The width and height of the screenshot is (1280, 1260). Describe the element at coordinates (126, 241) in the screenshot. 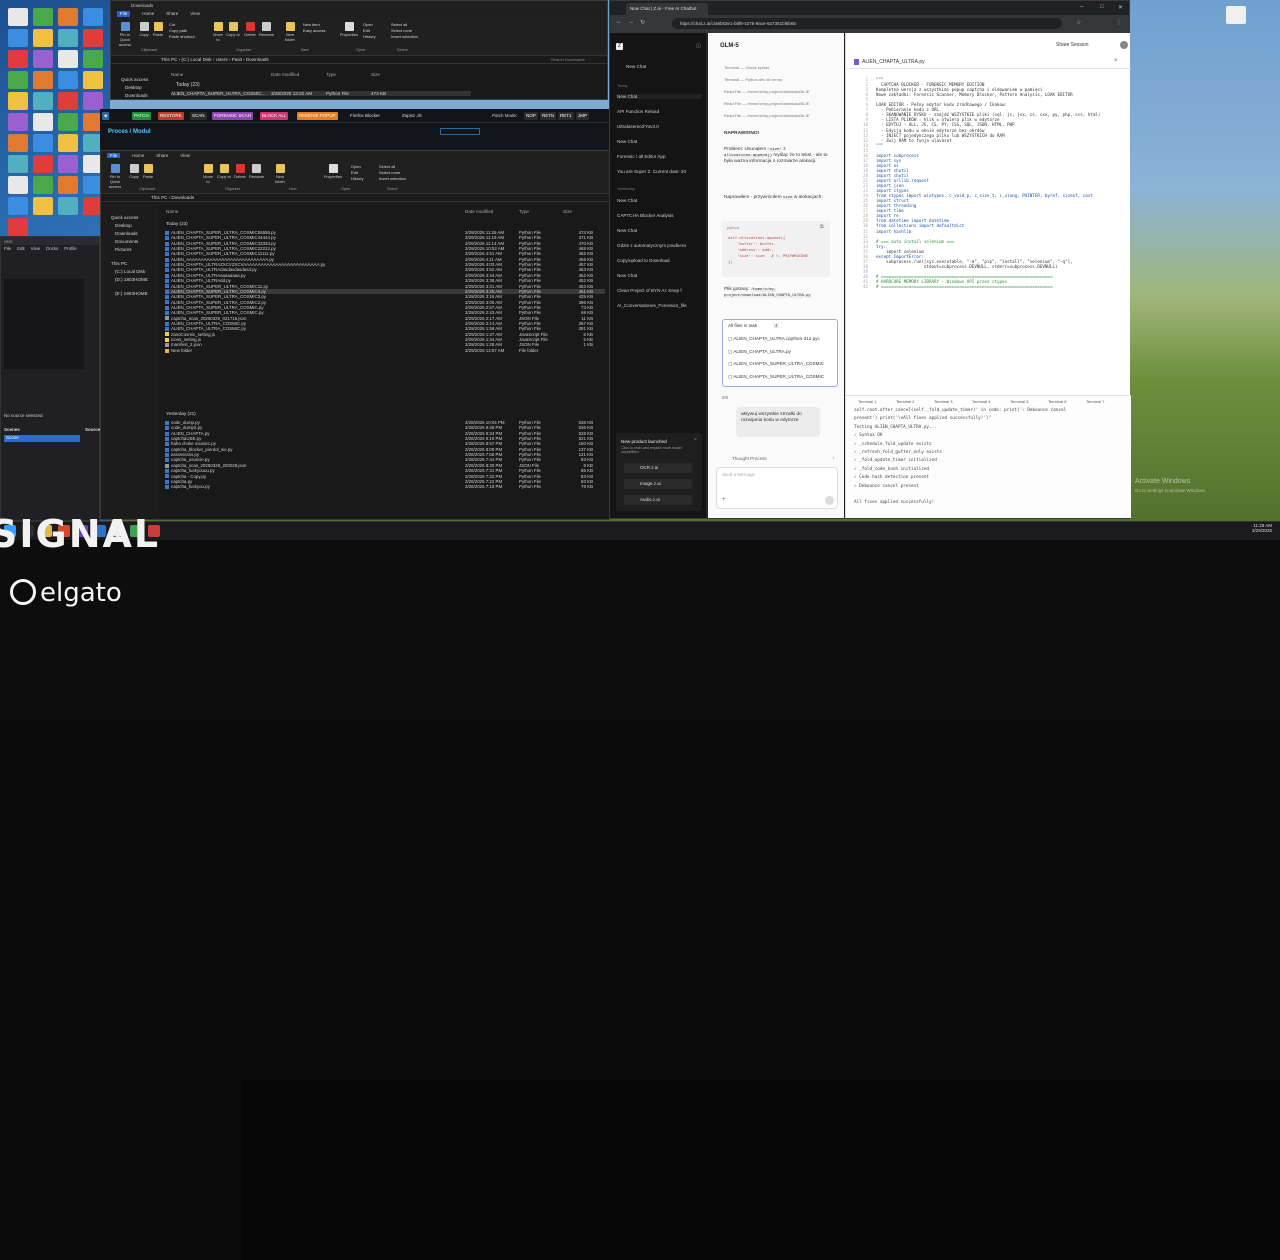

I see `front-nav-documents: Documents` at that location.